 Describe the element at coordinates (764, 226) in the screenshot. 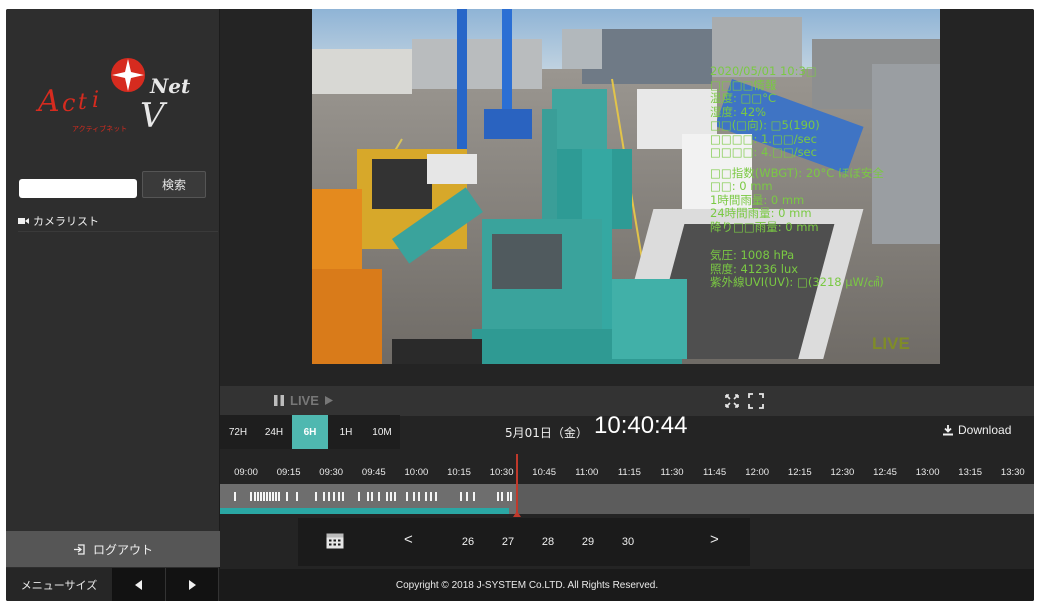

I see `overlay-line: 降り□□雨量: 0 mm` at that location.